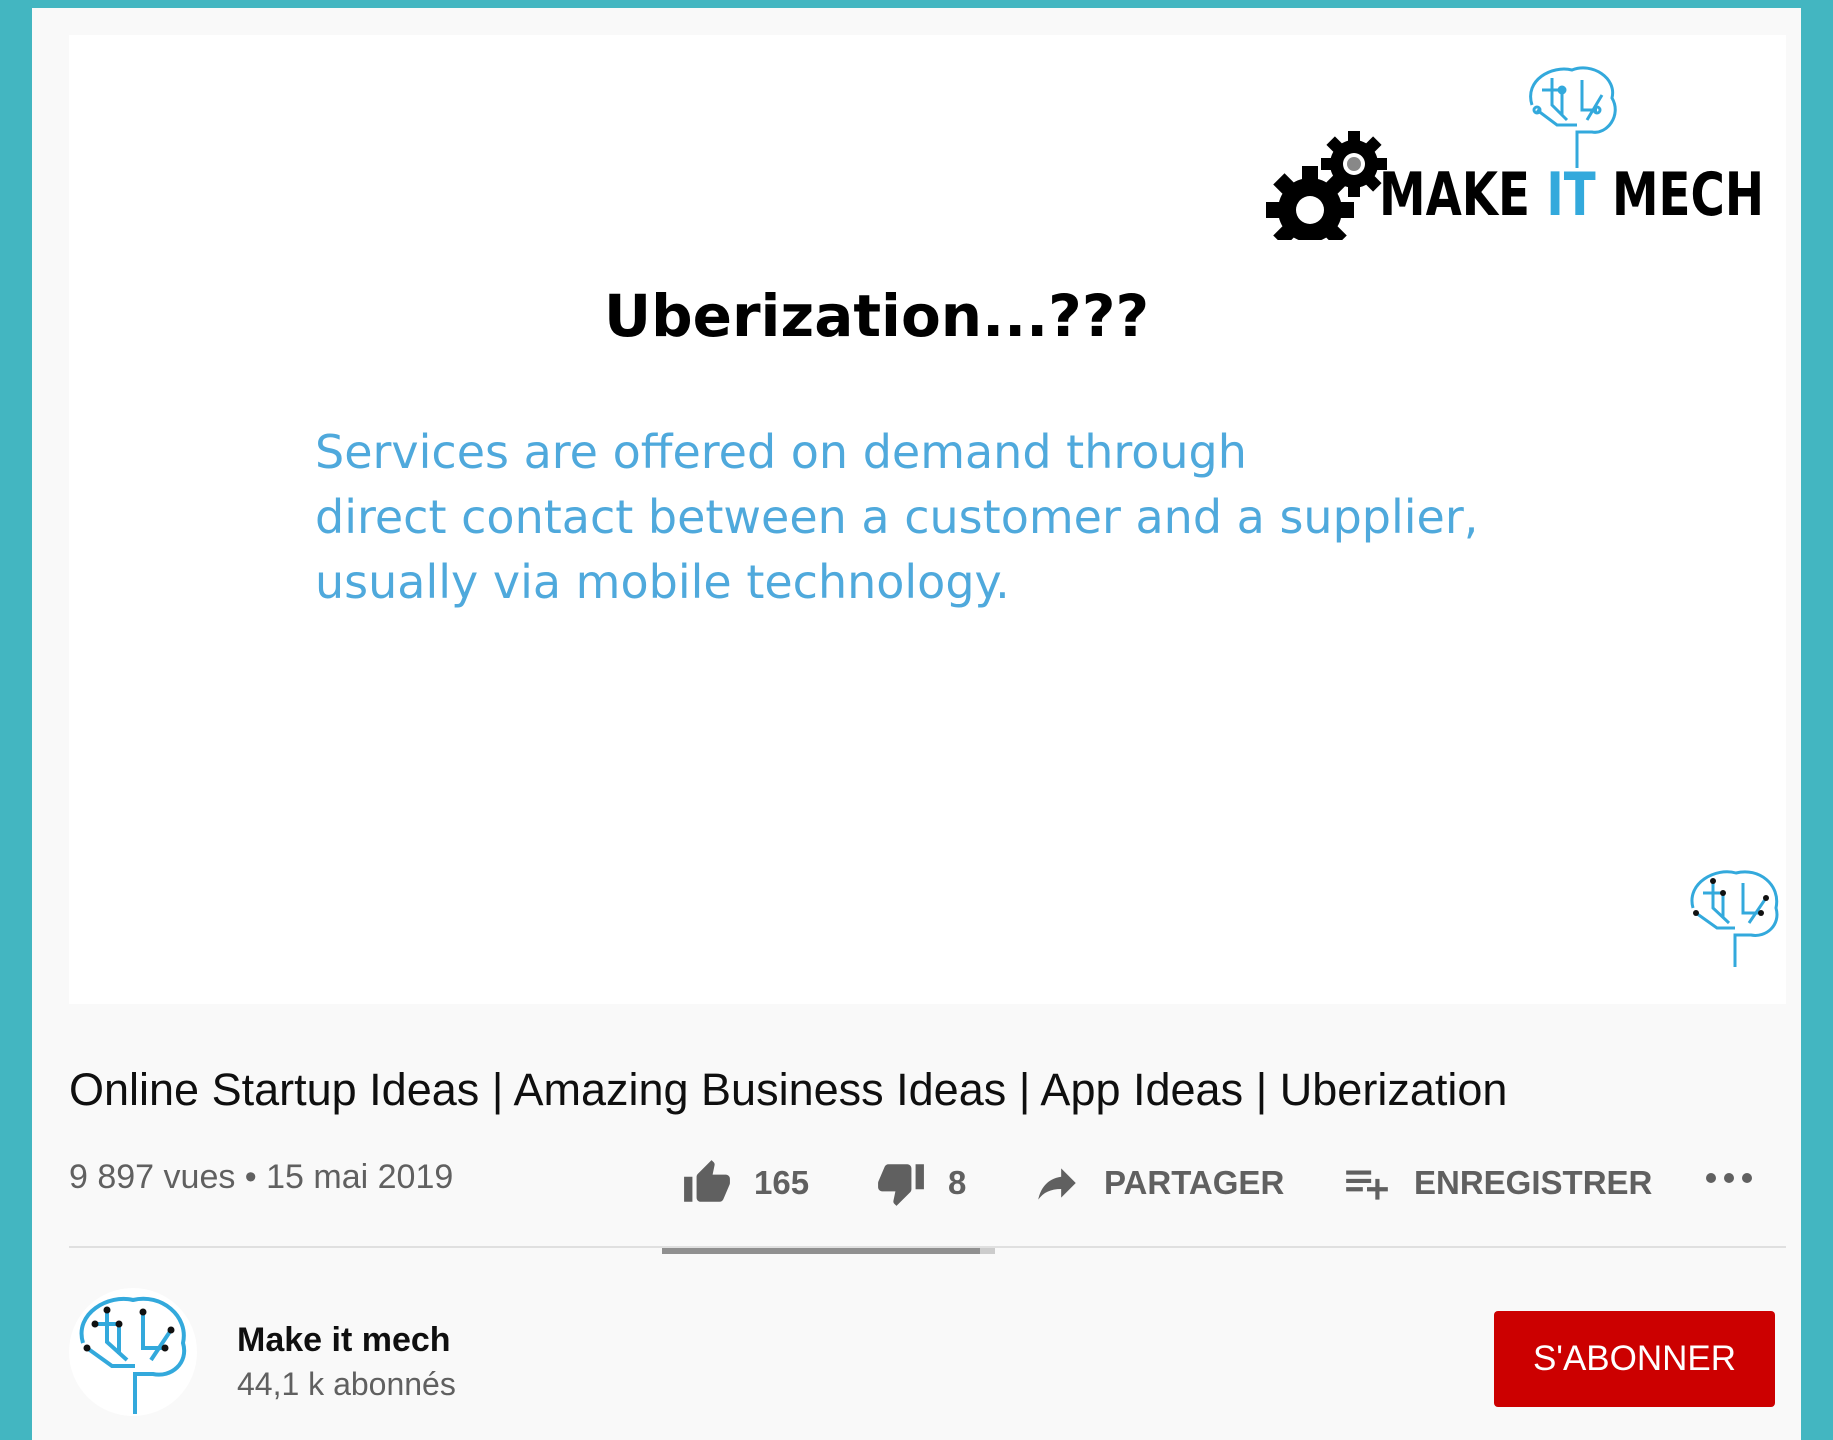  I want to click on channel-avatar, so click(133, 1352).